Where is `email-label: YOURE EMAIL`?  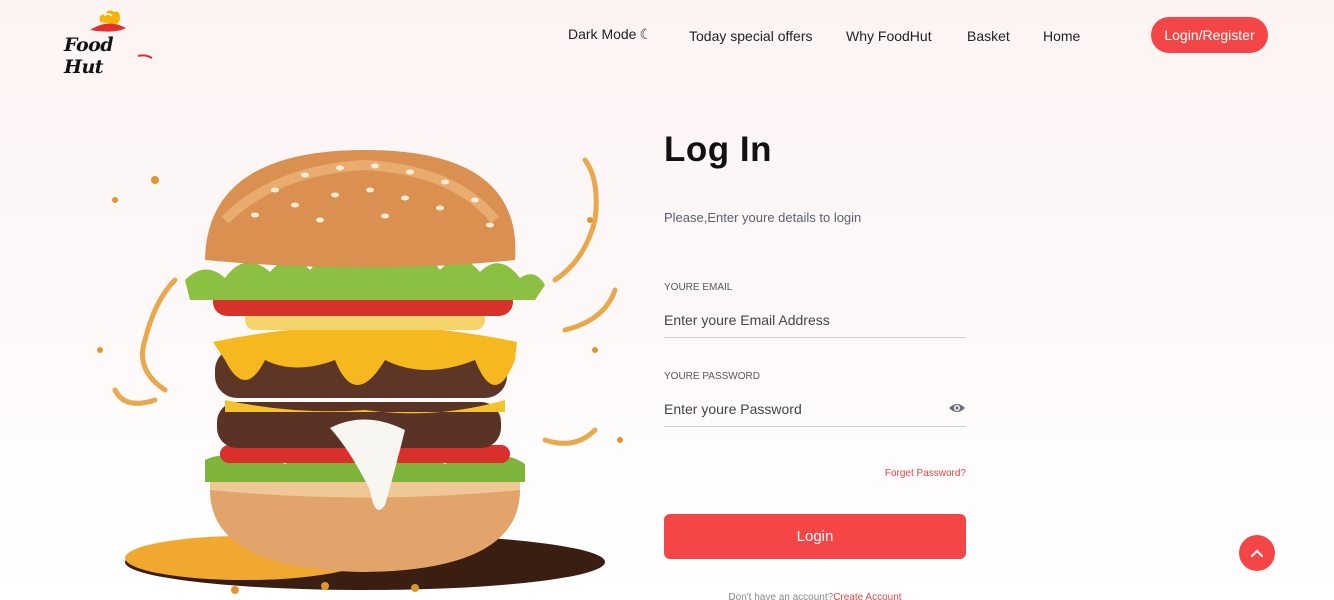 email-label: YOURE EMAIL is located at coordinates (698, 287).